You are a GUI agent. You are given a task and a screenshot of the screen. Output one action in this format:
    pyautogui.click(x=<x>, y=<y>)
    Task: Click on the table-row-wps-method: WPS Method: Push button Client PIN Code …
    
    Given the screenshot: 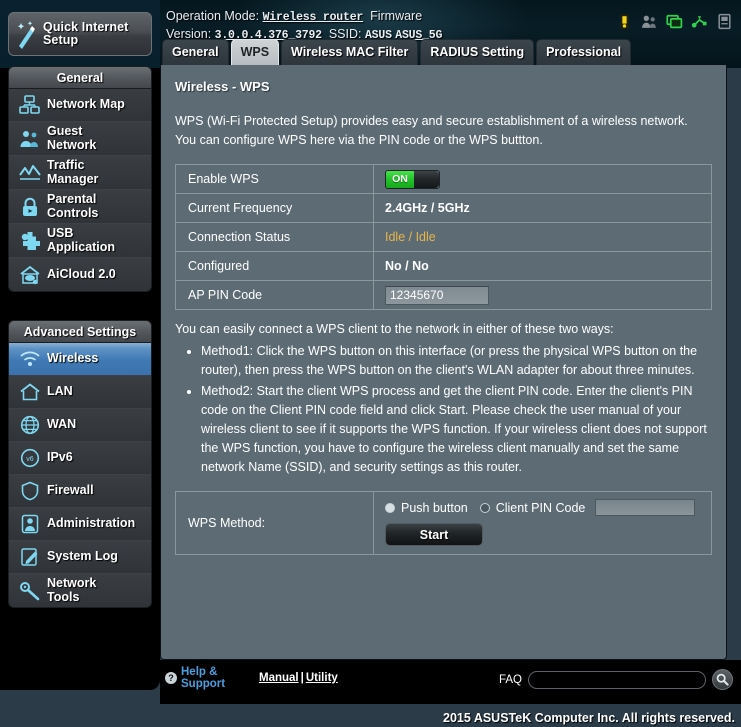 What is the action you would take?
    pyautogui.click(x=443, y=523)
    